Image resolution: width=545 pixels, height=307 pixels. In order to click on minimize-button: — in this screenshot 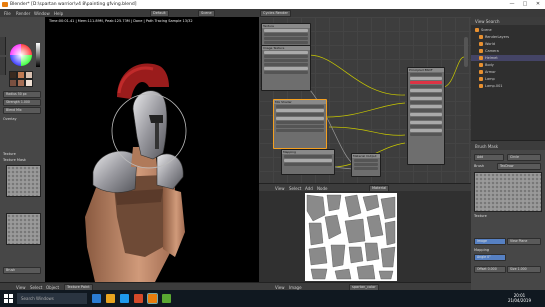, I will do `click(512, 4)`.